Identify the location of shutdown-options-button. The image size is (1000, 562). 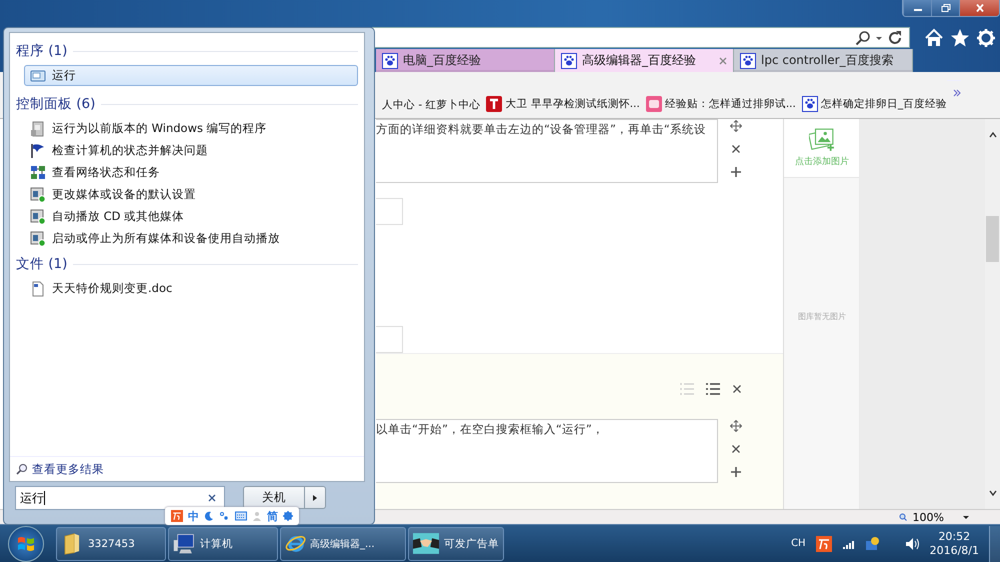
(315, 497).